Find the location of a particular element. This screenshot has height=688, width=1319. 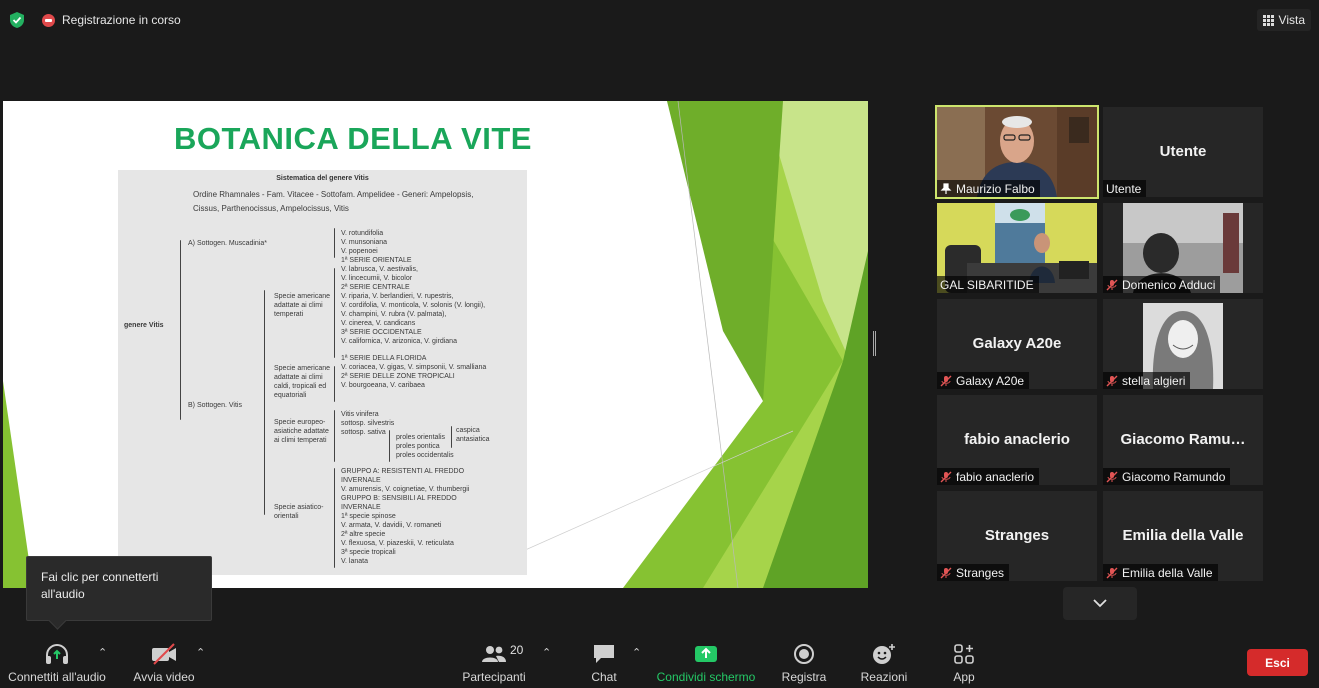

resize-handle is located at coordinates (874, 343).